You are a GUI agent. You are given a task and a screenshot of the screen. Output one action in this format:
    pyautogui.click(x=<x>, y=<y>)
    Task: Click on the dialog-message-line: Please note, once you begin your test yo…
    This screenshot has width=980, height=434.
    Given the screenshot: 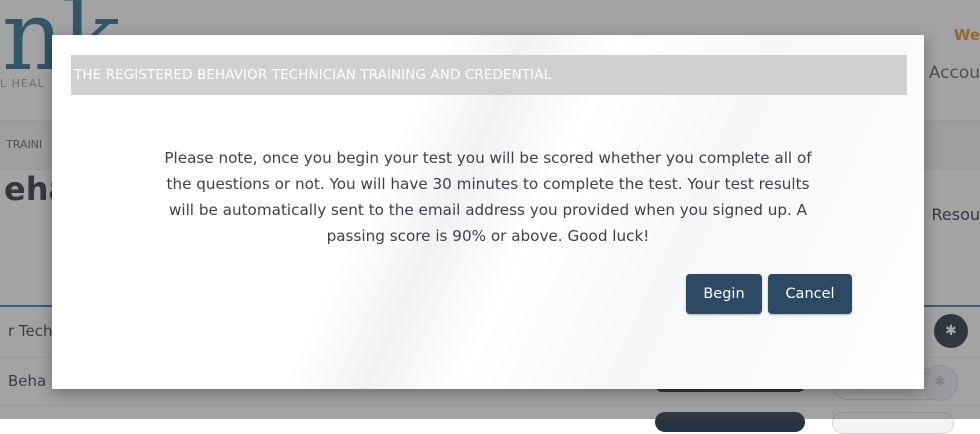 What is the action you would take?
    pyautogui.click(x=488, y=158)
    